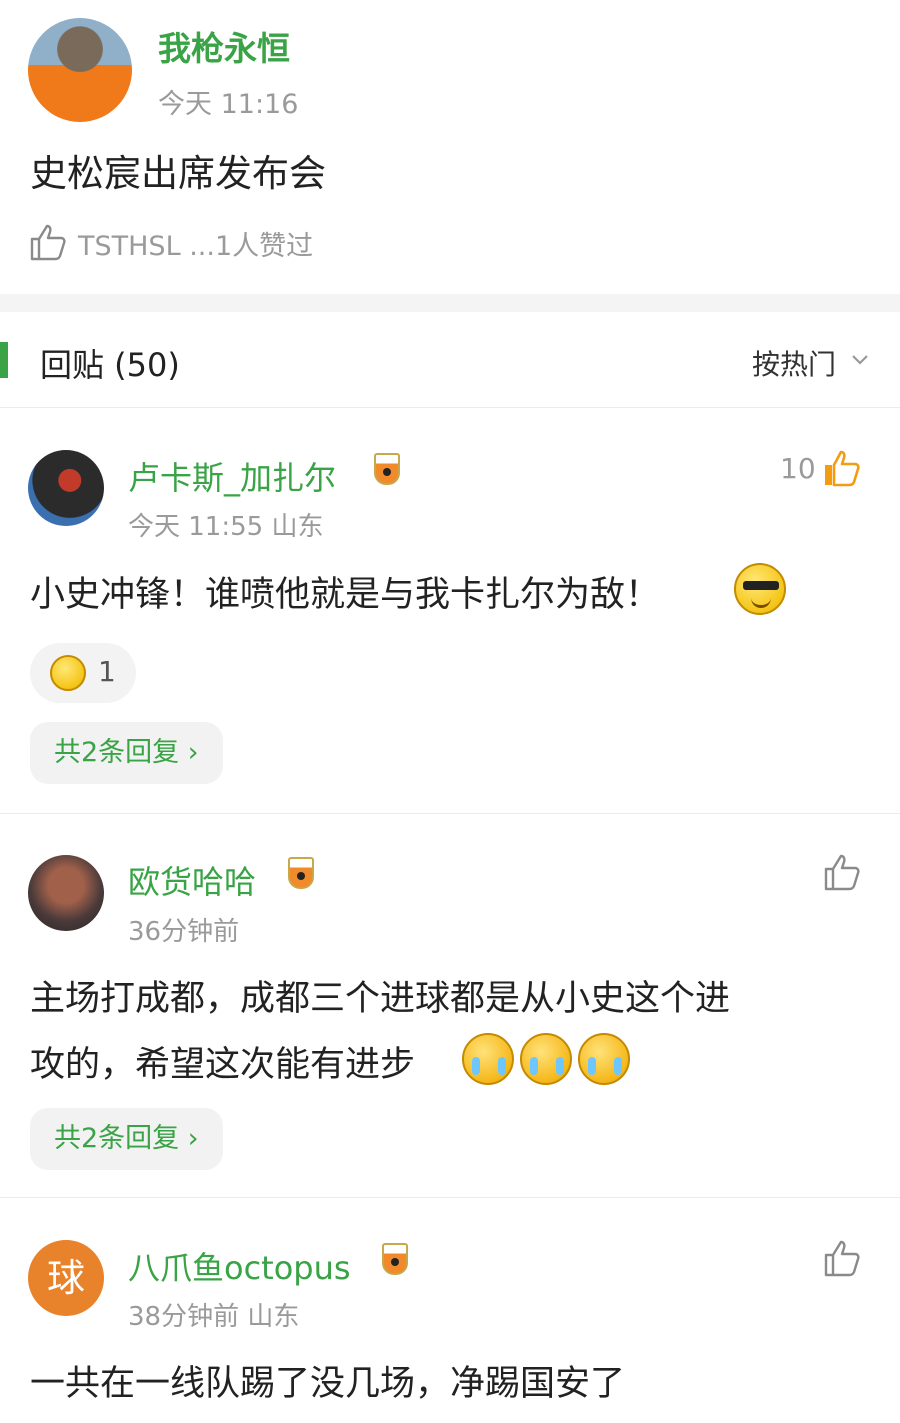 The width and height of the screenshot is (900, 1423). Describe the element at coordinates (228, 104) in the screenshot. I see `post-time: 今天 11:16` at that location.